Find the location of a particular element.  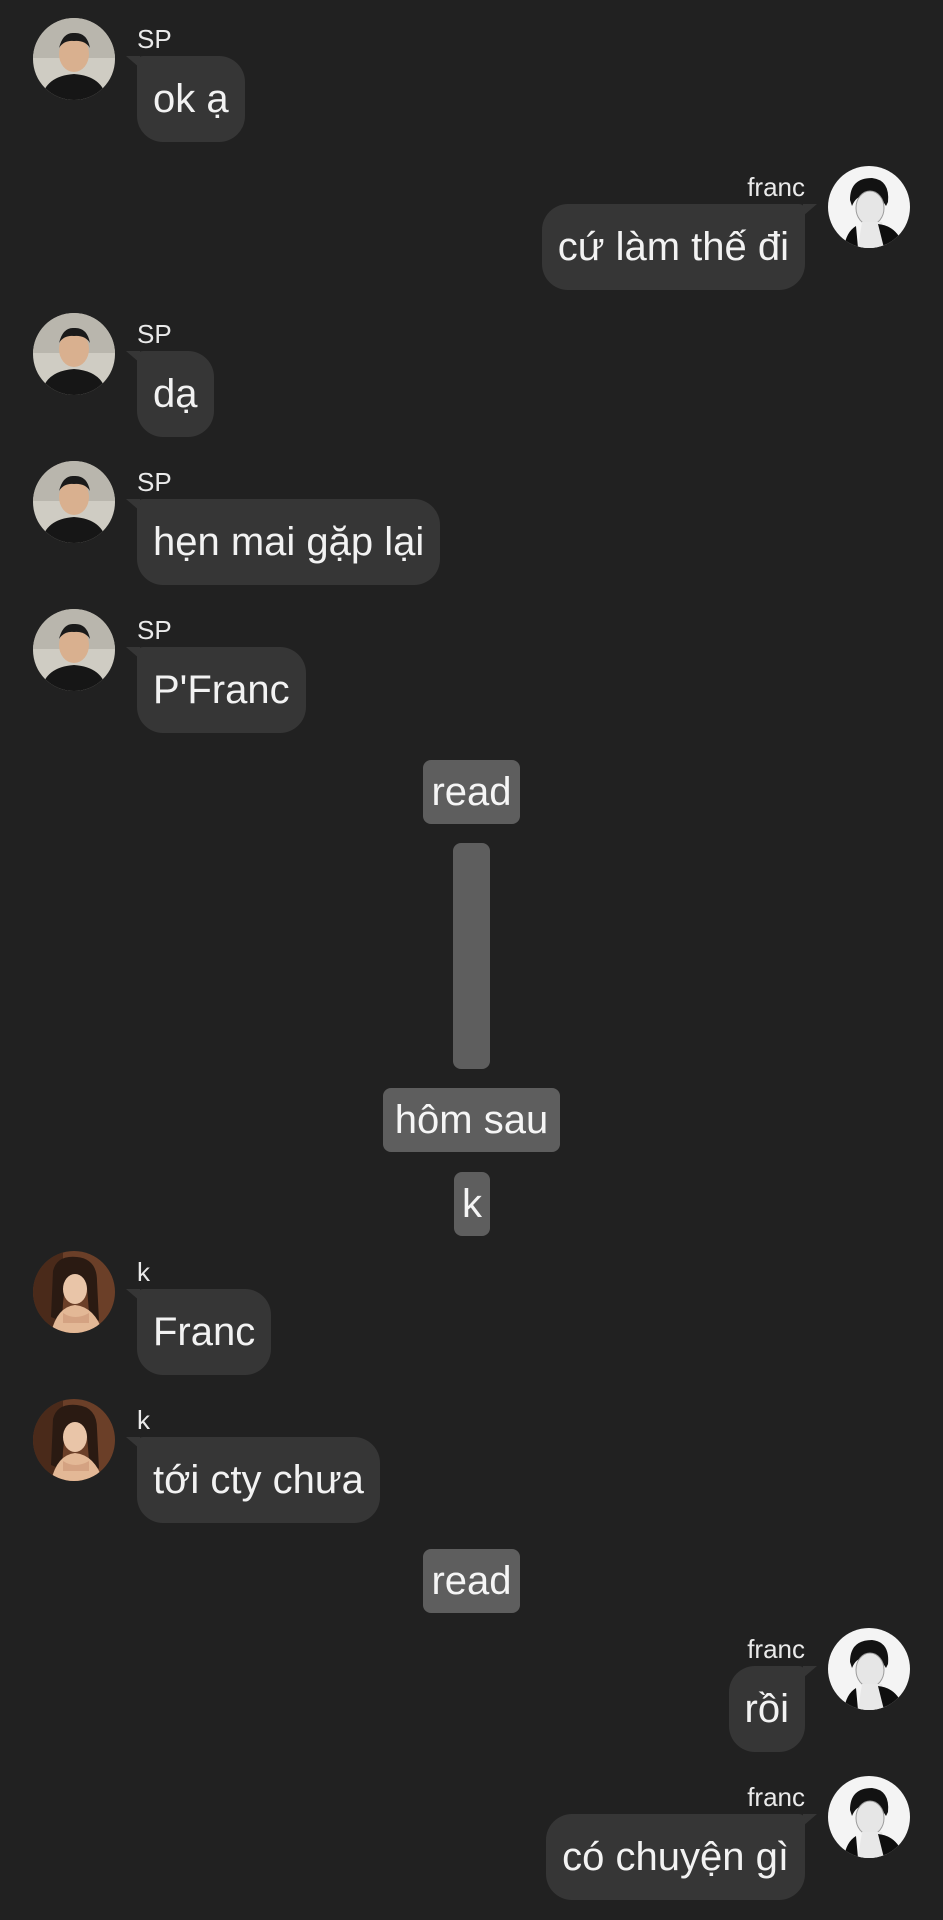

time-divider-bar is located at coordinates (471, 956).